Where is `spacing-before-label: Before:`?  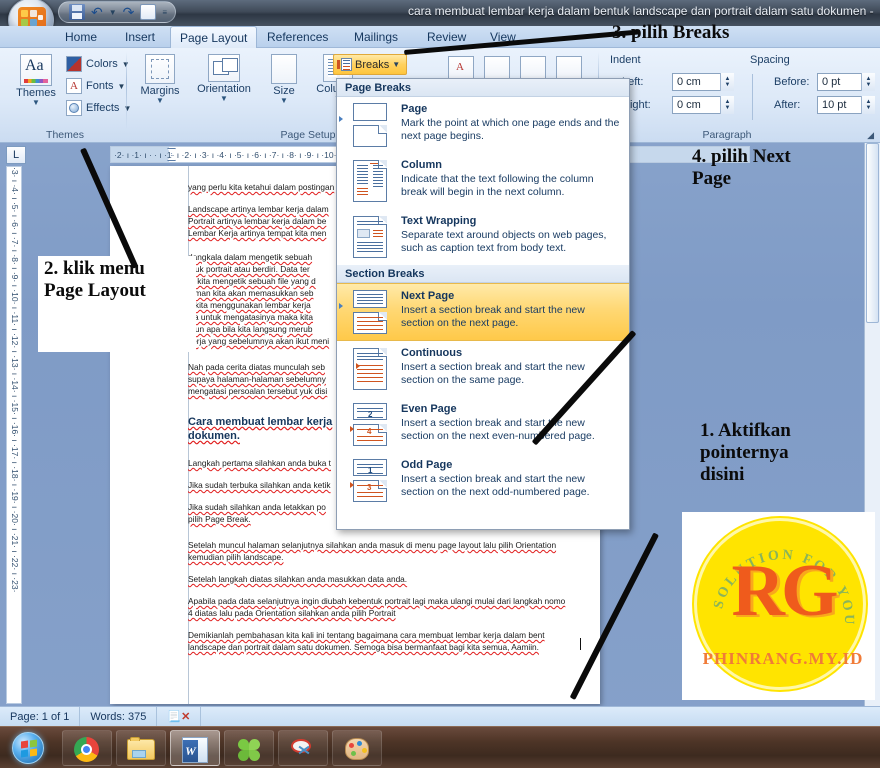
spacing-before-label: Before: is located at coordinates (792, 82).